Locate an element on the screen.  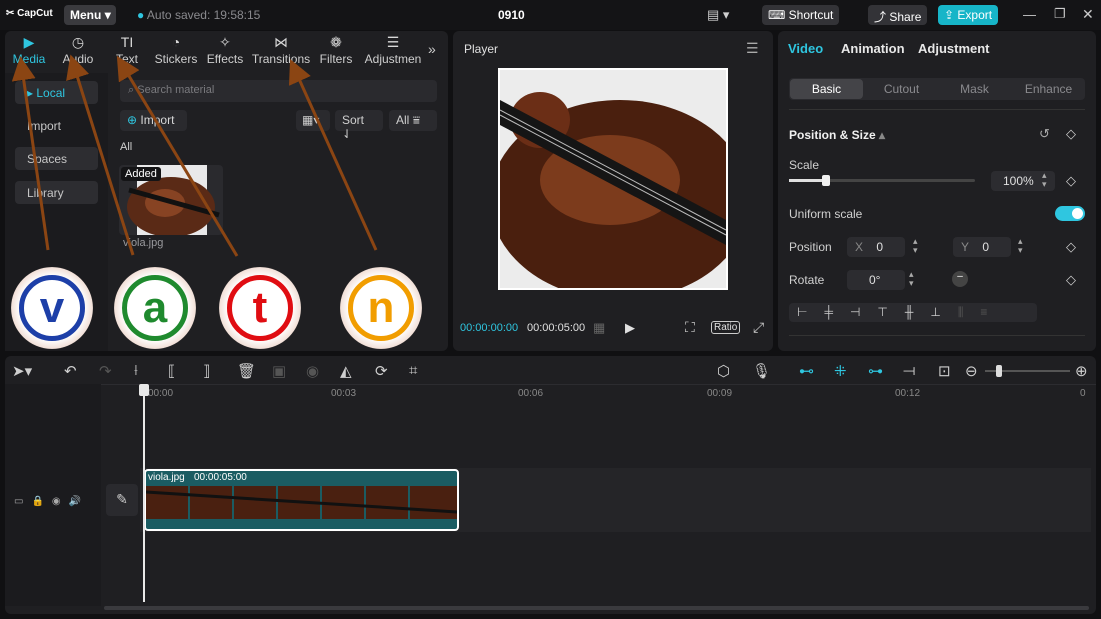
clip-name: viola.jpg is located at coordinates (166, 477).